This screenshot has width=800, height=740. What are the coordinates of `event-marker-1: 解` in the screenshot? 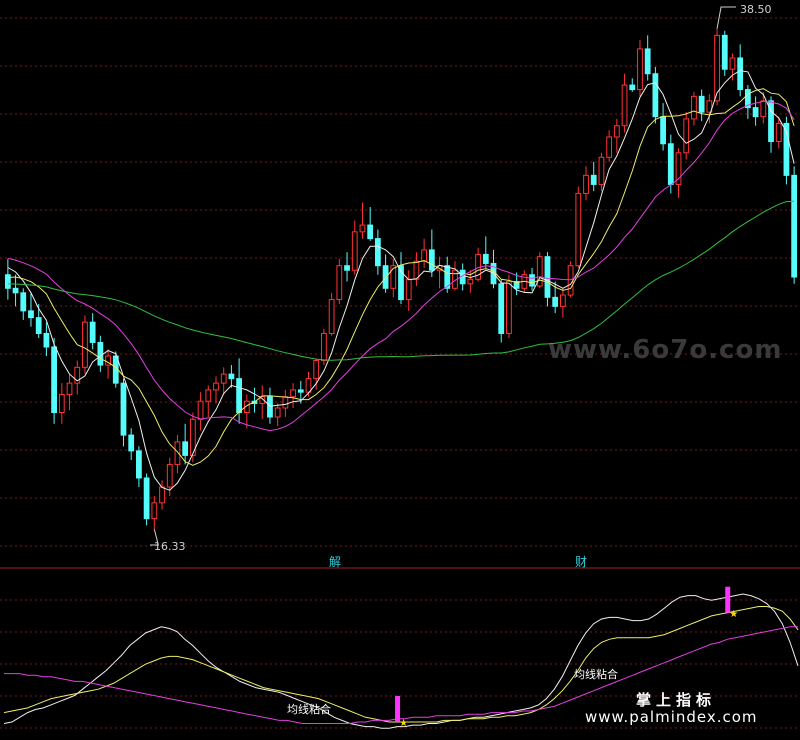 It's located at (335, 562).